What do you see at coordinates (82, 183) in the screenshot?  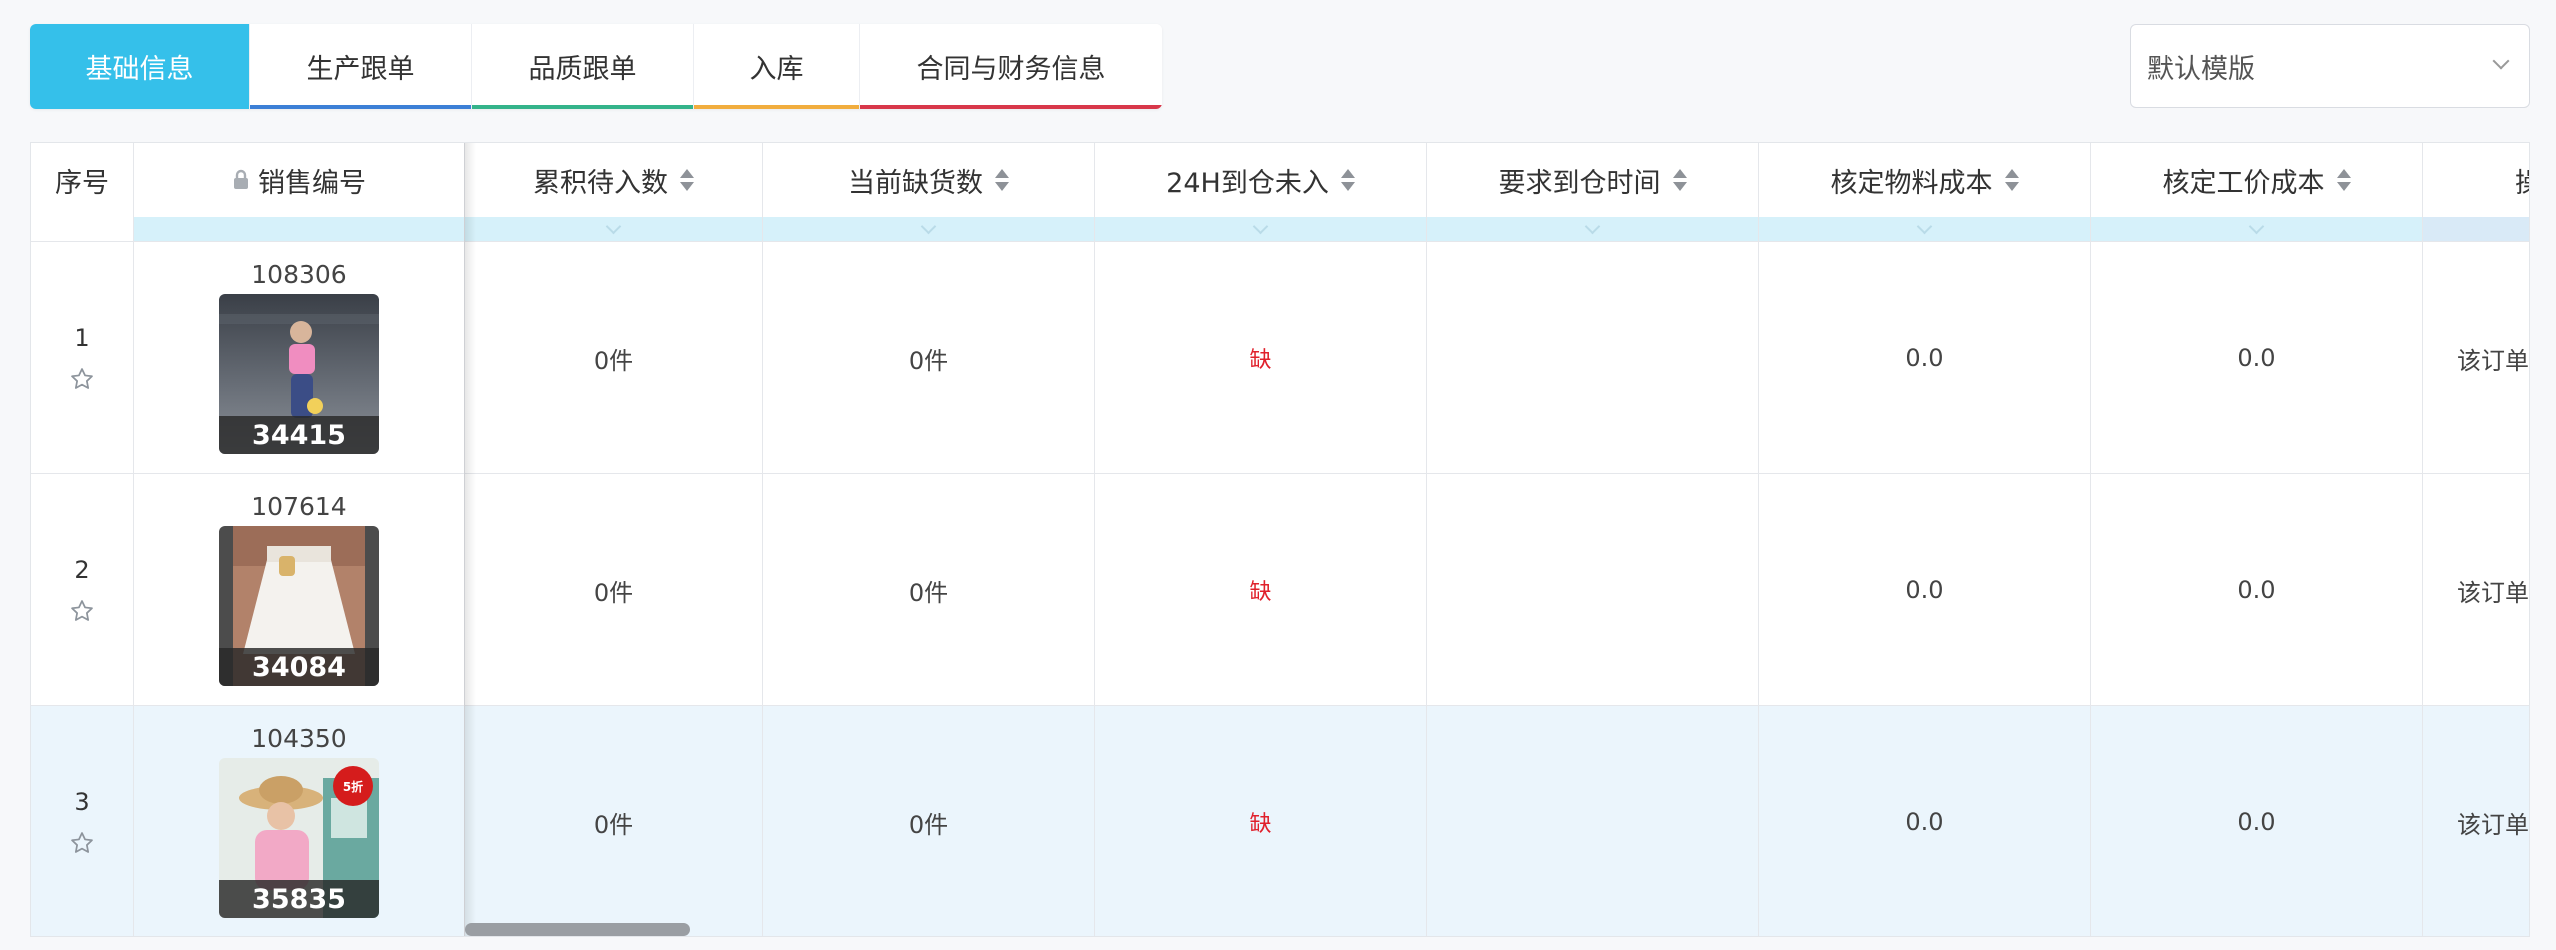 I see `header-label: 序号` at bounding box center [82, 183].